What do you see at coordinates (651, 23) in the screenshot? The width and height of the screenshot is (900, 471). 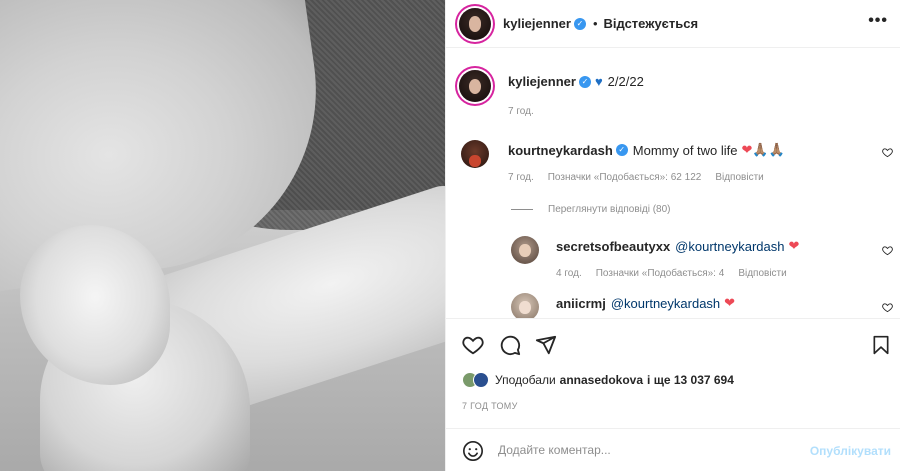 I see `follow-status-button: Відстежується` at bounding box center [651, 23].